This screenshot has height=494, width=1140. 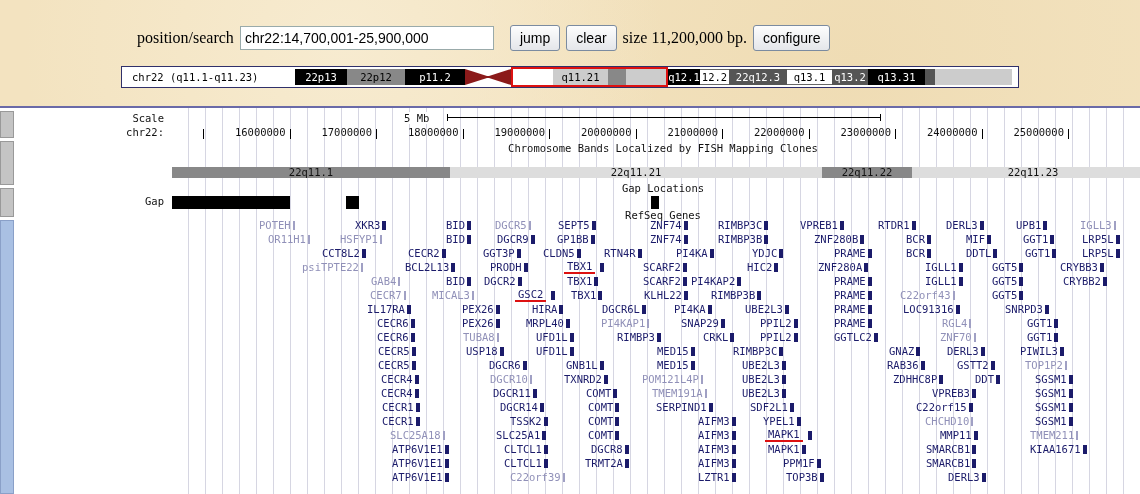 I want to click on gene-link: CECR2, so click(x=424, y=253).